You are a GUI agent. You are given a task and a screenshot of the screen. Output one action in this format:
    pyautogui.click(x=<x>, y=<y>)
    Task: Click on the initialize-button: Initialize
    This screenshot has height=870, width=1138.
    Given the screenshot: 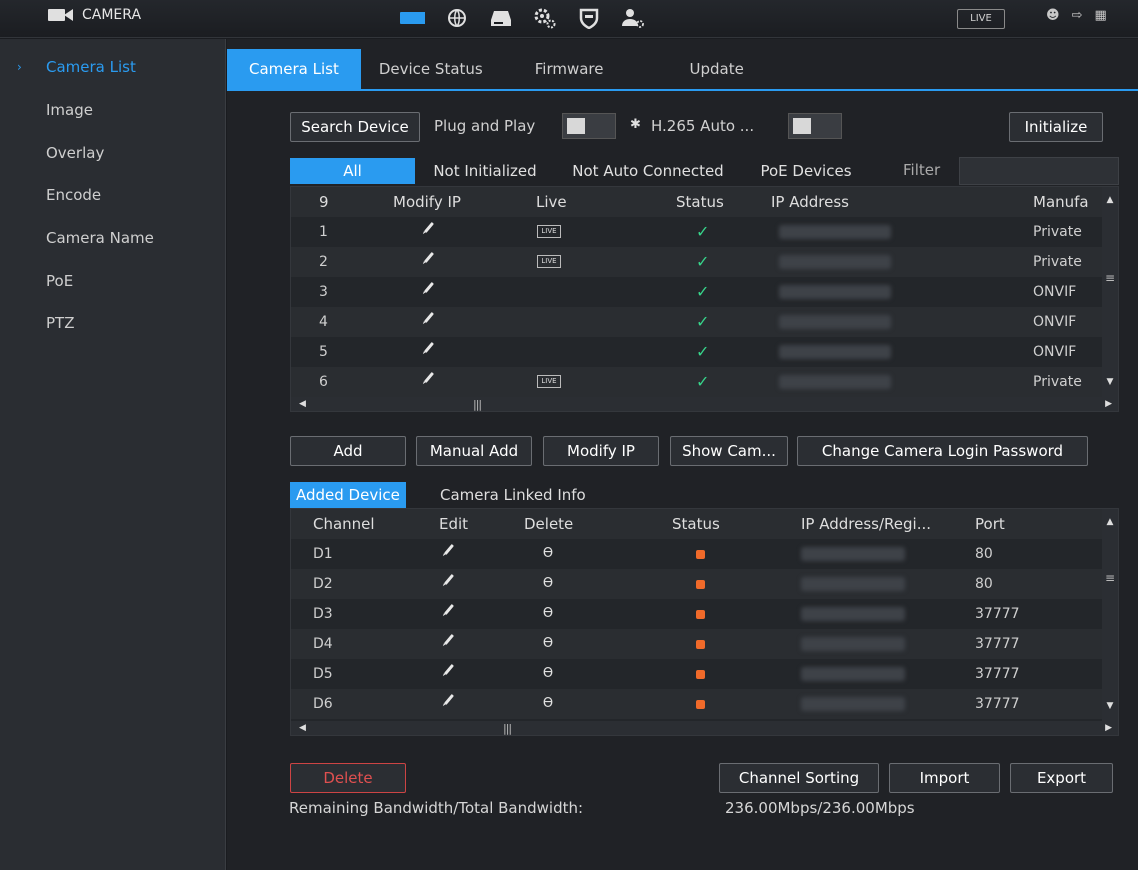 What is the action you would take?
    pyautogui.click(x=1056, y=127)
    